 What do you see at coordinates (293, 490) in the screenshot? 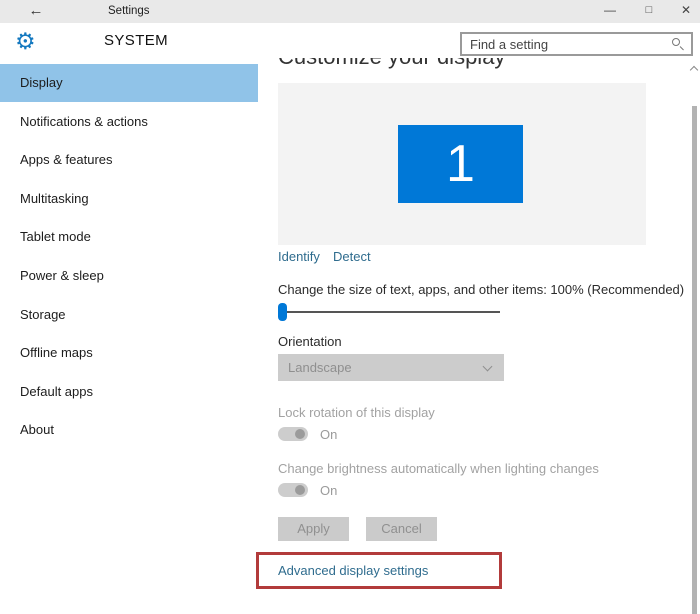
I see `brightness-toggle` at bounding box center [293, 490].